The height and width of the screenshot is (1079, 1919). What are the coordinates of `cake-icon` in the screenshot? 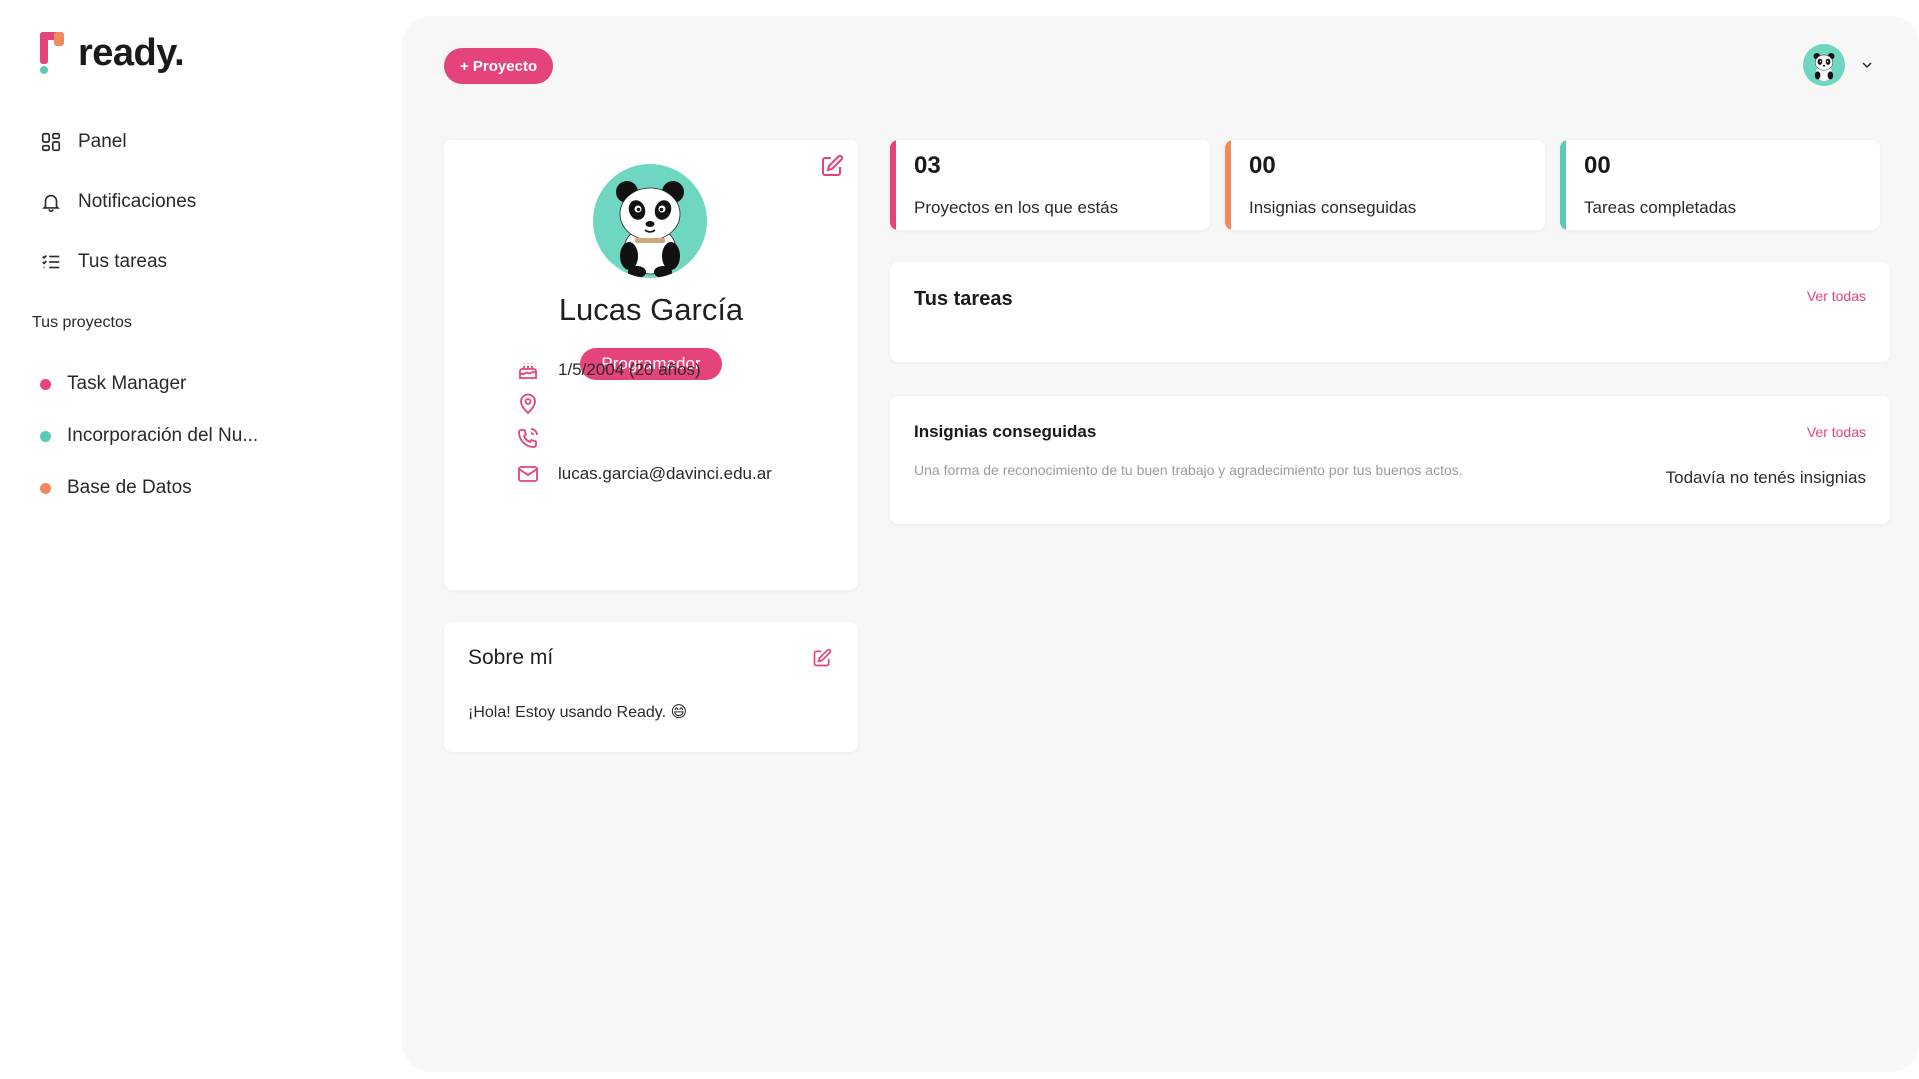 It's located at (528, 371).